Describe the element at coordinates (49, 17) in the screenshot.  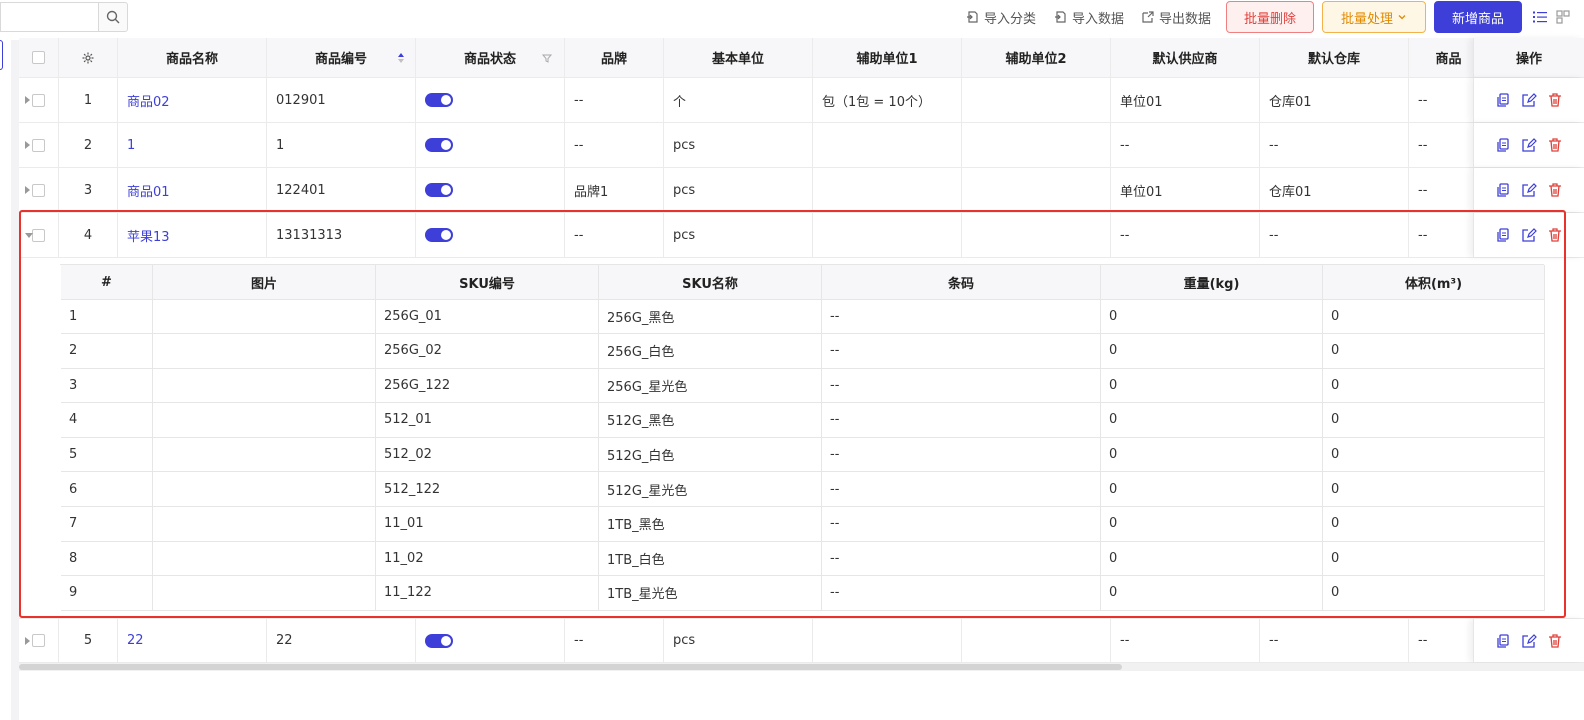
I see `search-input` at that location.